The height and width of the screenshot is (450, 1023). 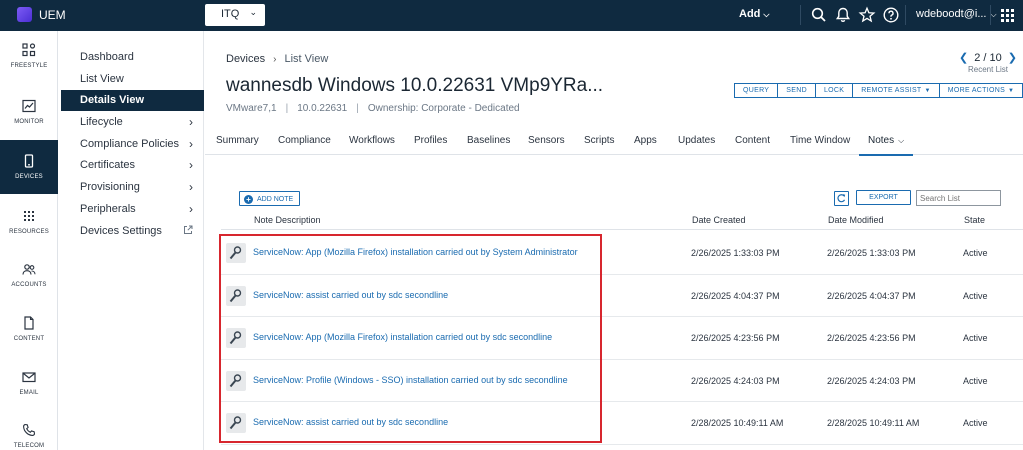 I want to click on subnav-lifecycle: Lifecycle ›, so click(x=132, y=122).